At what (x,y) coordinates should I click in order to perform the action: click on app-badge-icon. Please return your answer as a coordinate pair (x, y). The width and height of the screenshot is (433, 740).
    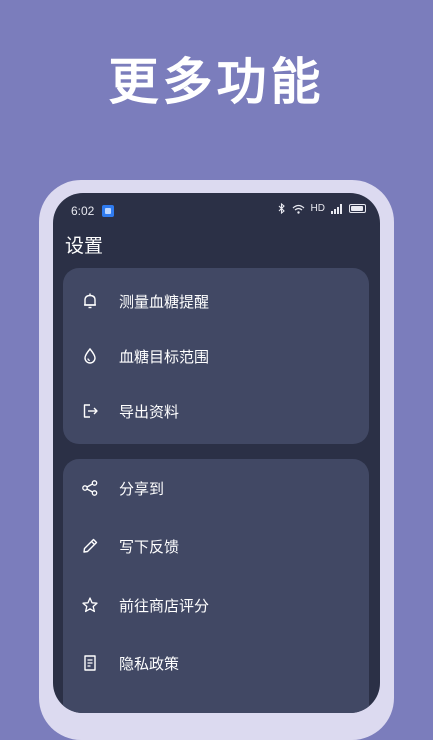
    Looking at the image, I should click on (108, 211).